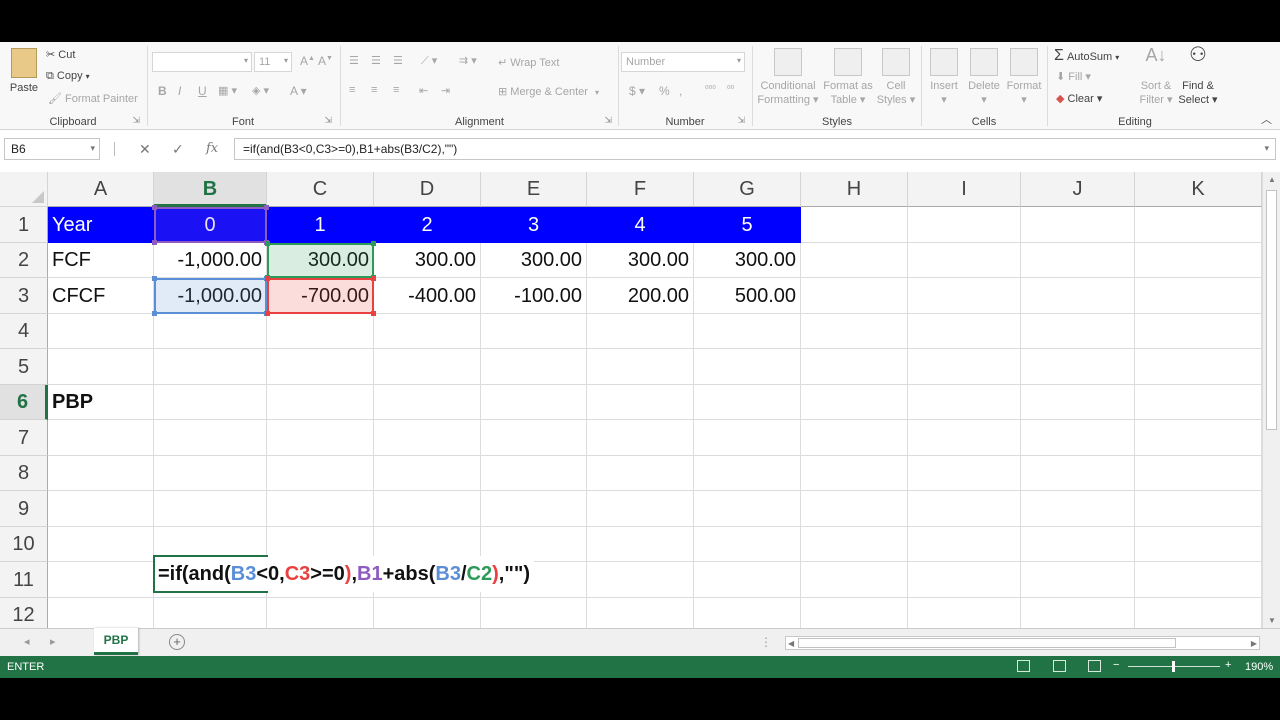  What do you see at coordinates (1086, 56) in the screenshot?
I see `autosum-button: Σ AutoSum ▾` at bounding box center [1086, 56].